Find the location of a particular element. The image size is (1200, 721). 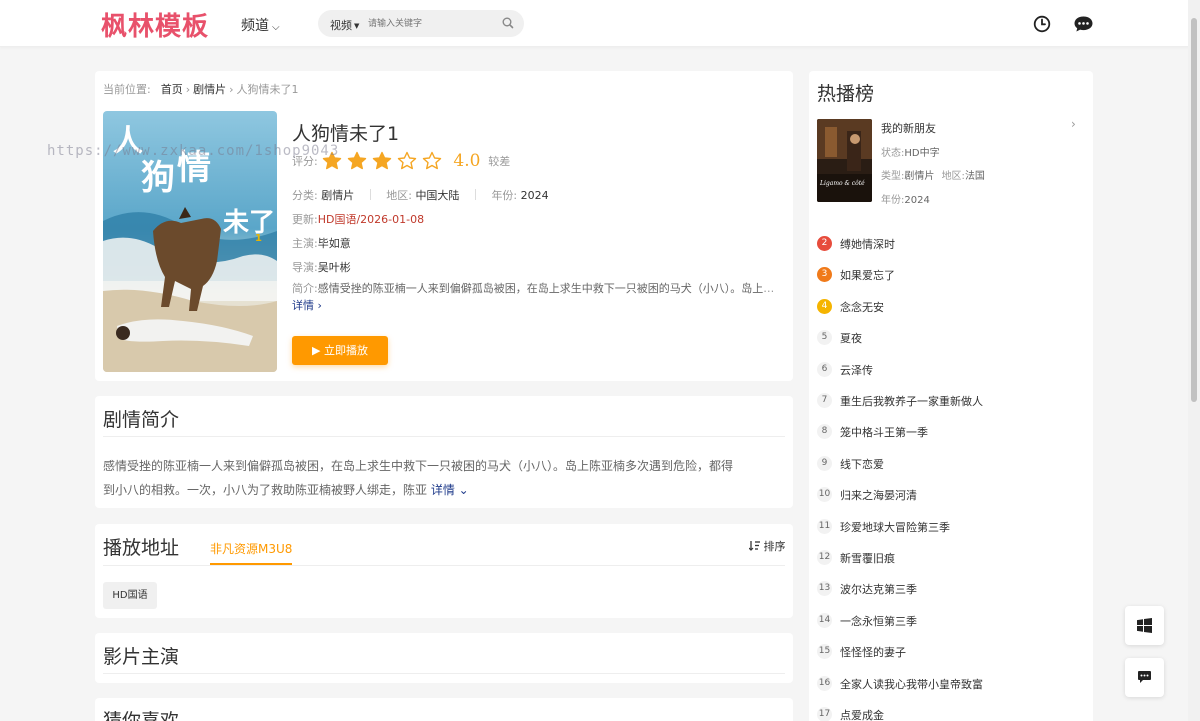

chevron-right-icon: › is located at coordinates (1073, 124).